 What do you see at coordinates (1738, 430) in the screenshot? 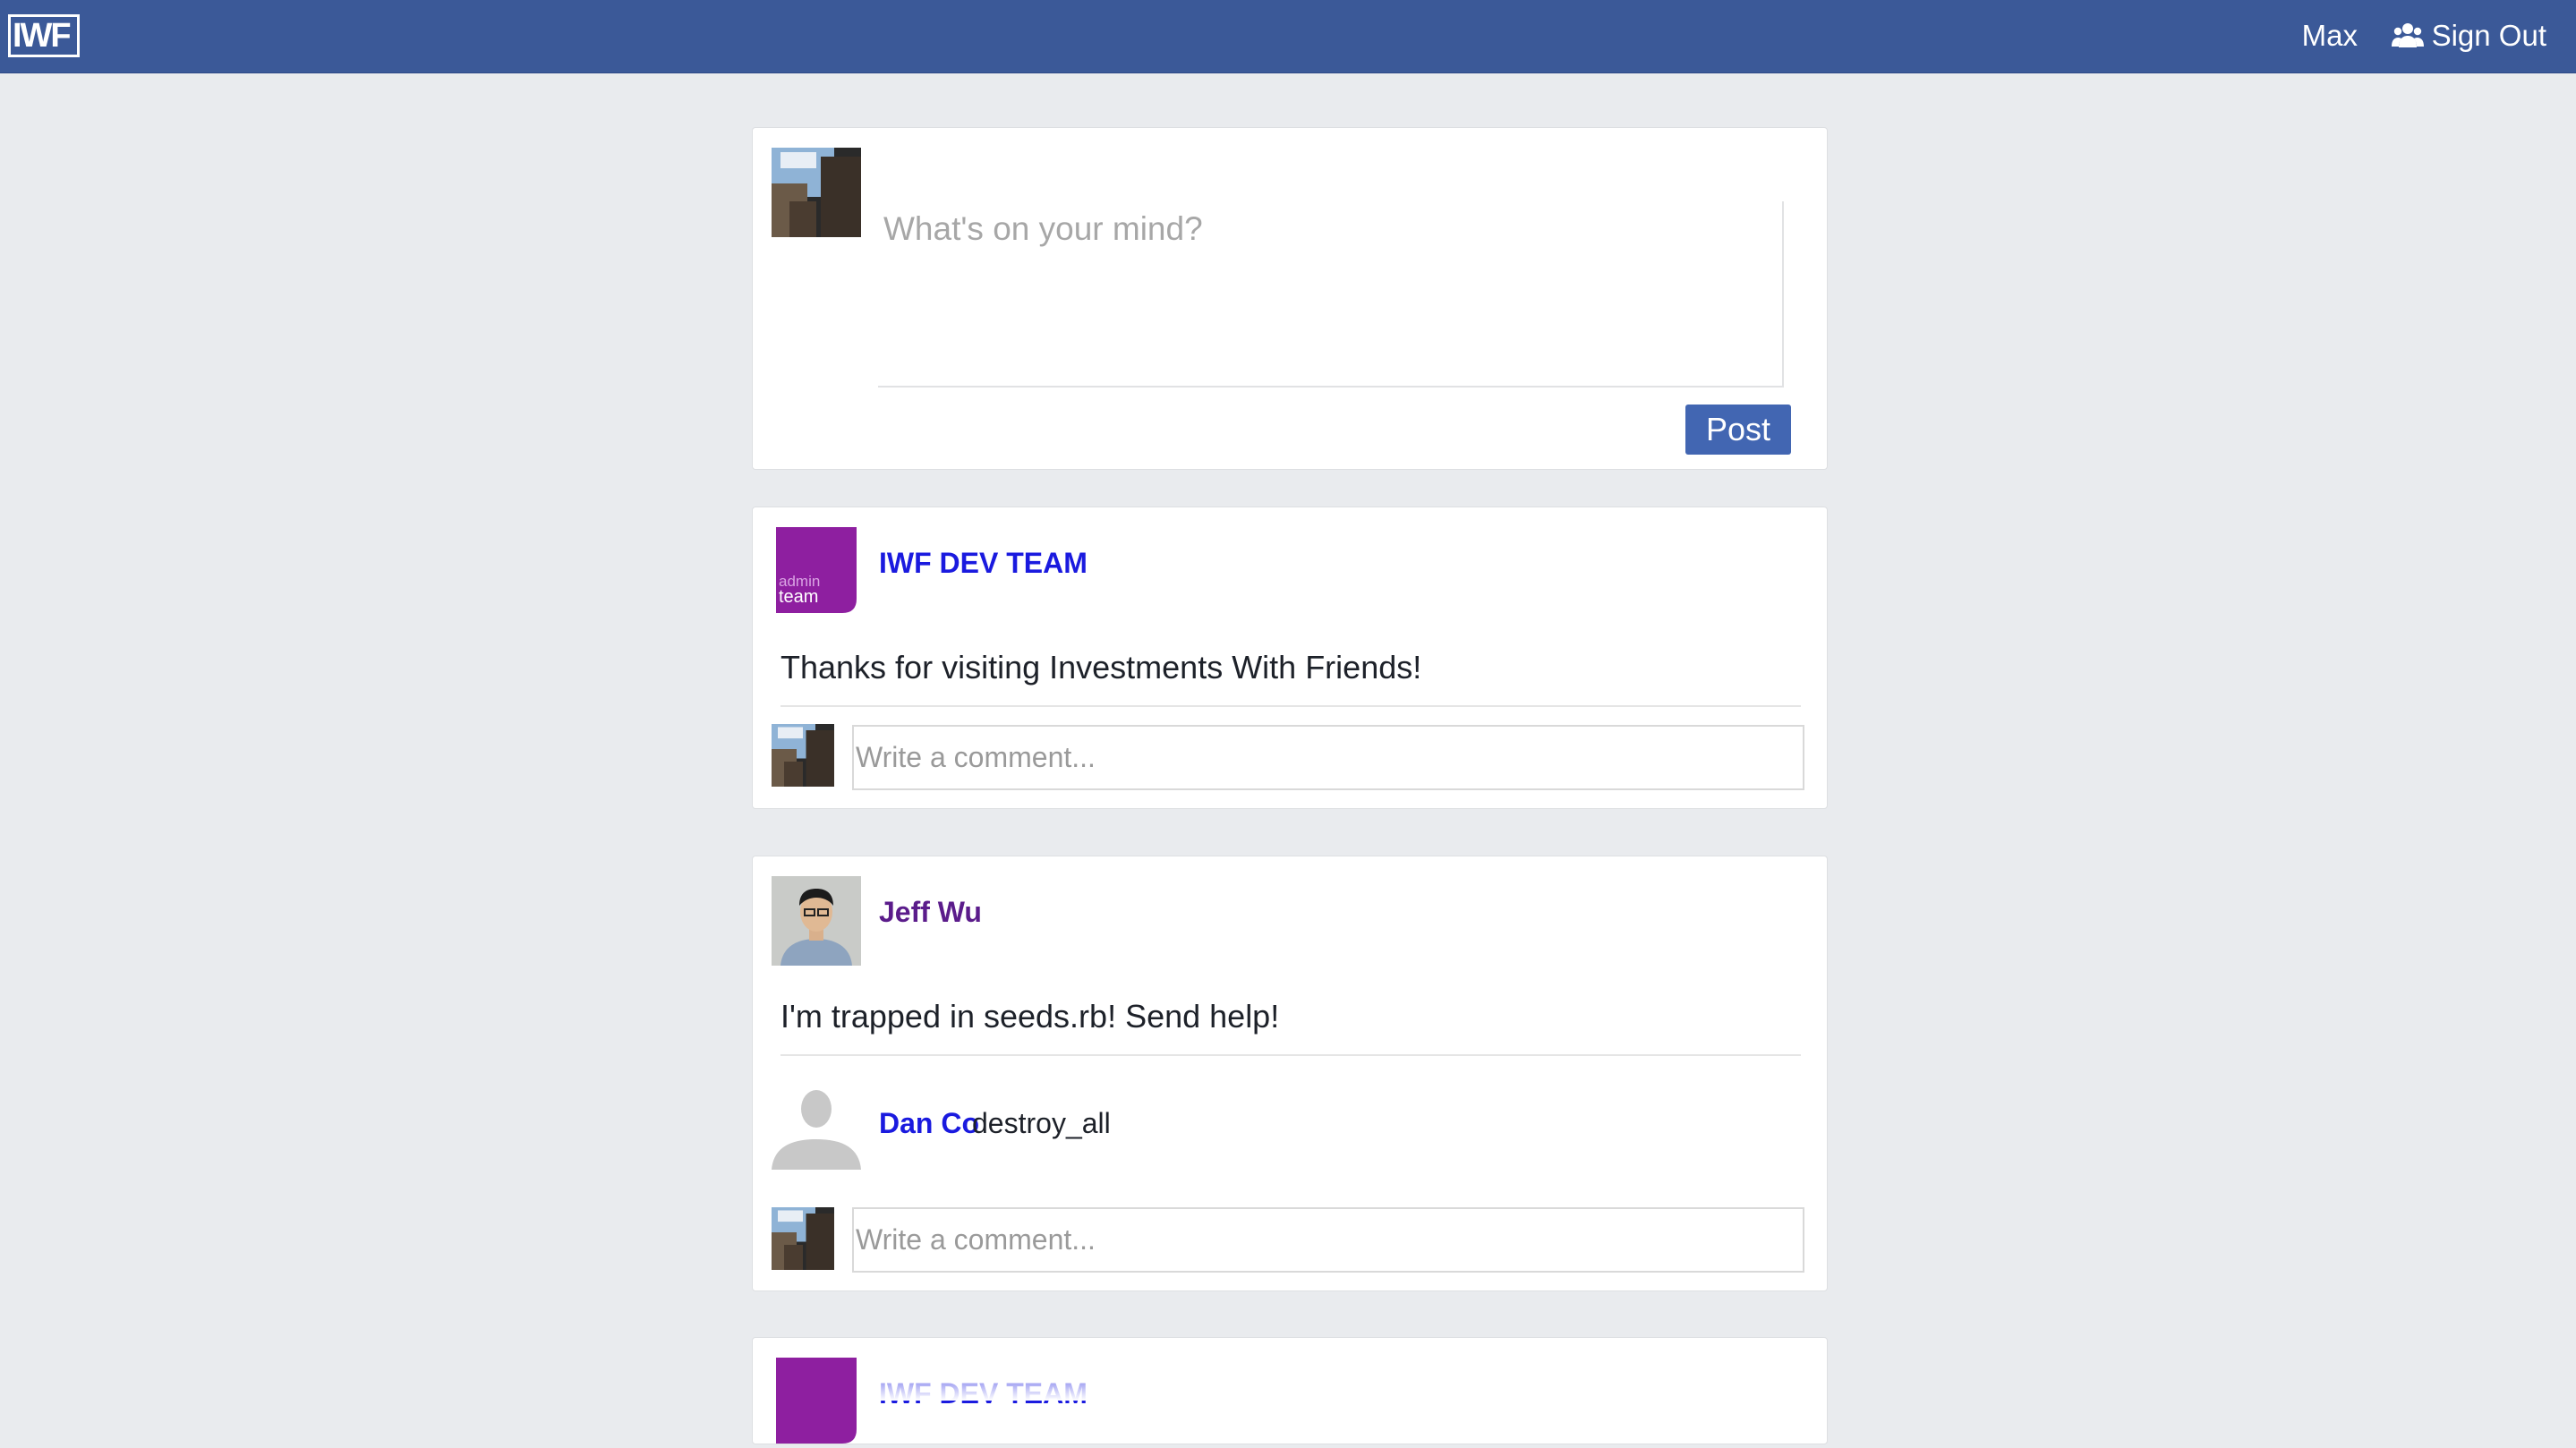
I see `post-button: Post` at bounding box center [1738, 430].